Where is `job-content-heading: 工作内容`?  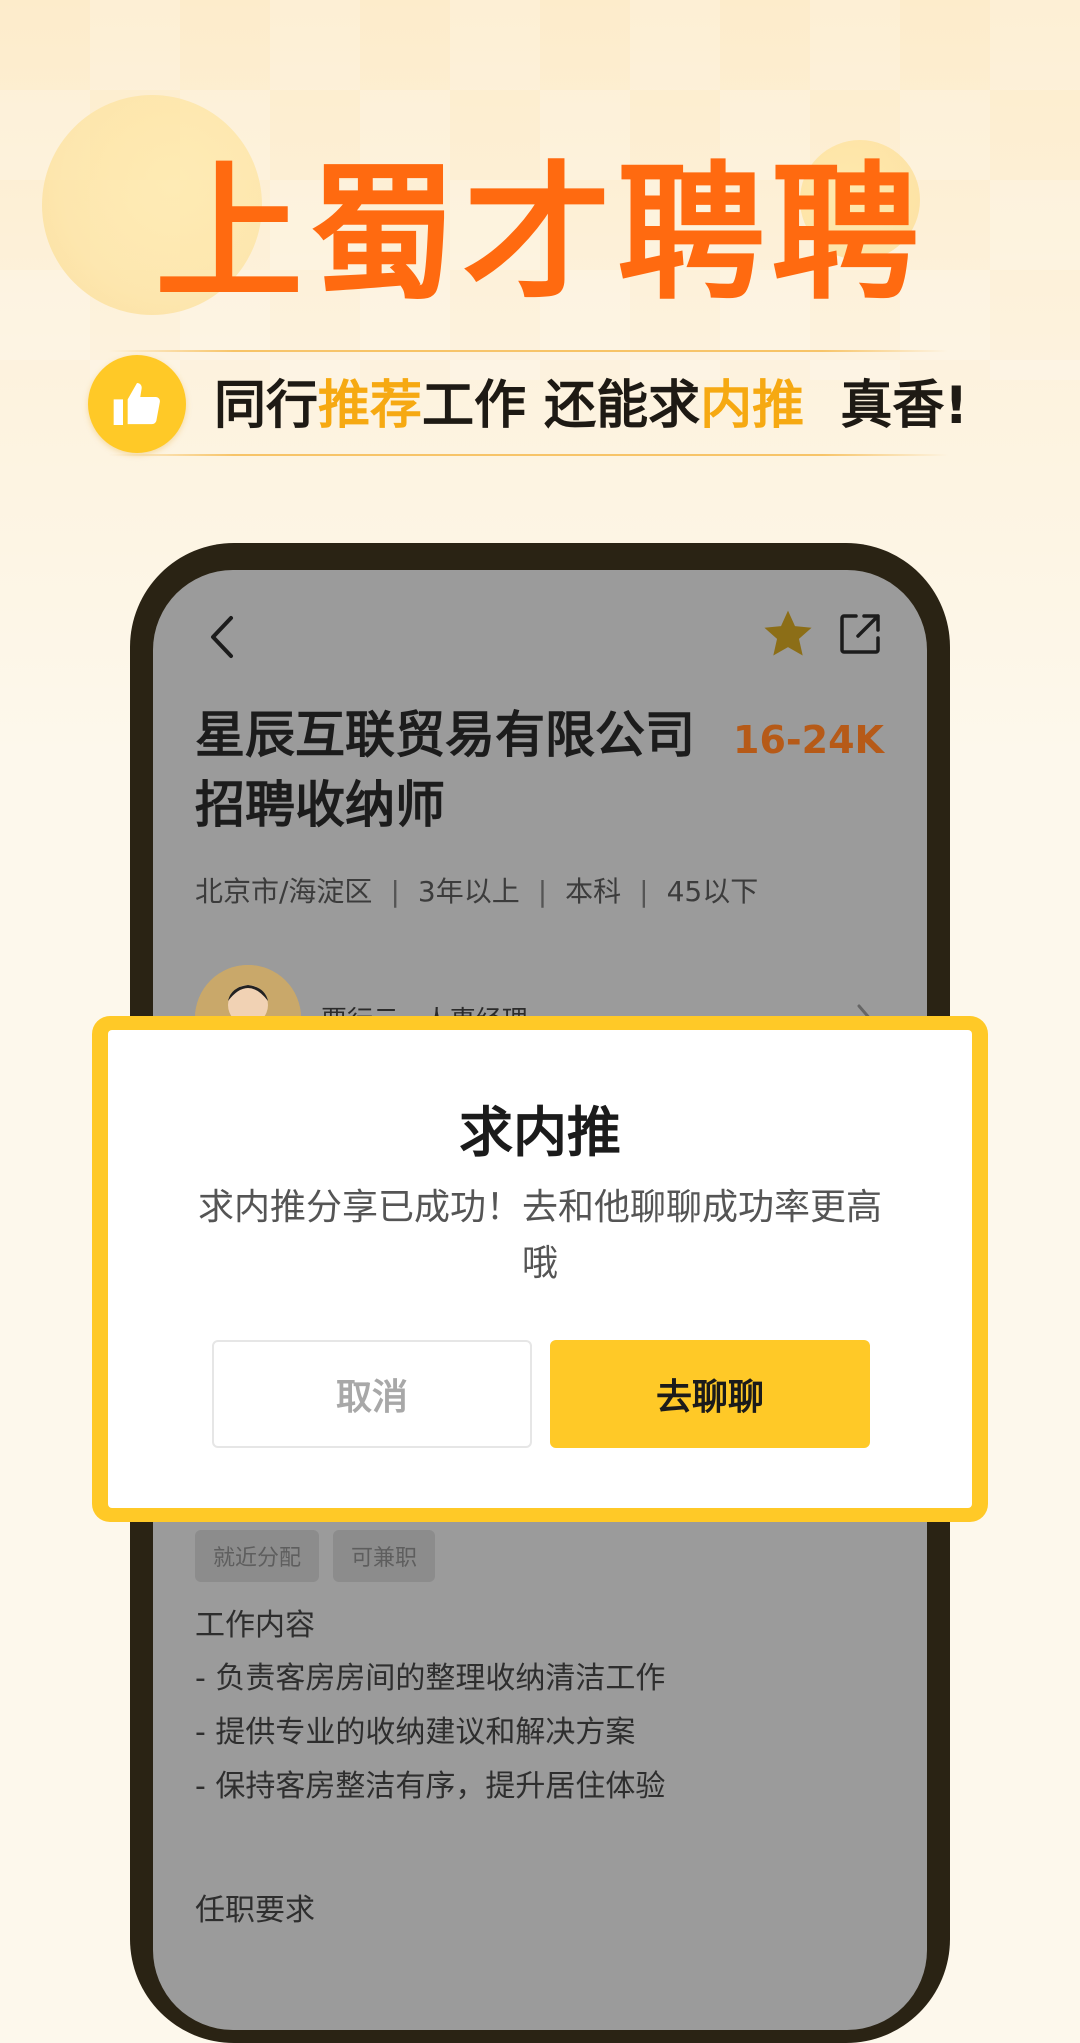 job-content-heading: 工作内容 is located at coordinates (255, 1625).